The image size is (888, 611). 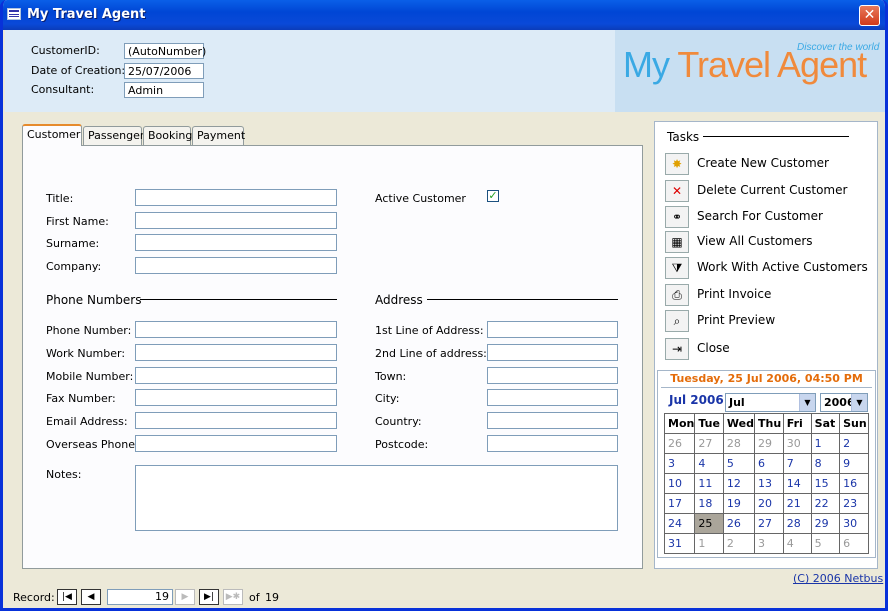 What do you see at coordinates (650, 64) in the screenshot?
I see `logo-text-part1: My` at bounding box center [650, 64].